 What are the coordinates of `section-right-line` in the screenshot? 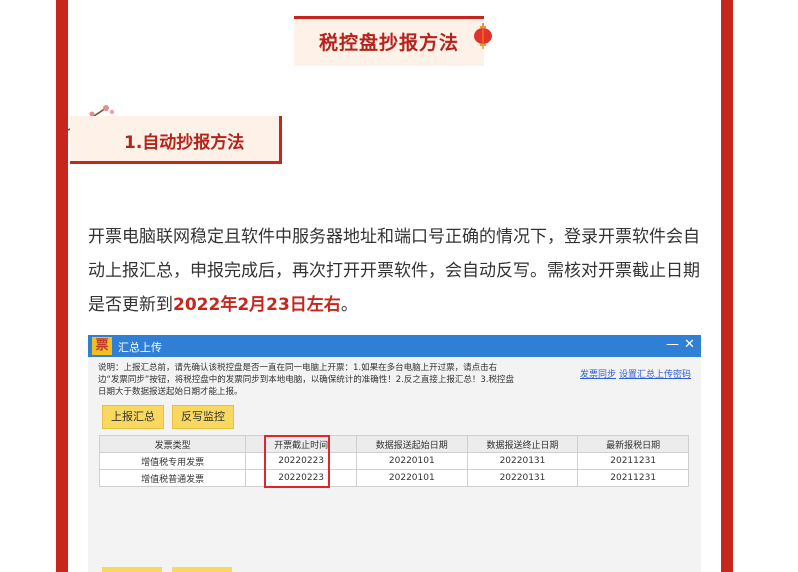 It's located at (280, 140).